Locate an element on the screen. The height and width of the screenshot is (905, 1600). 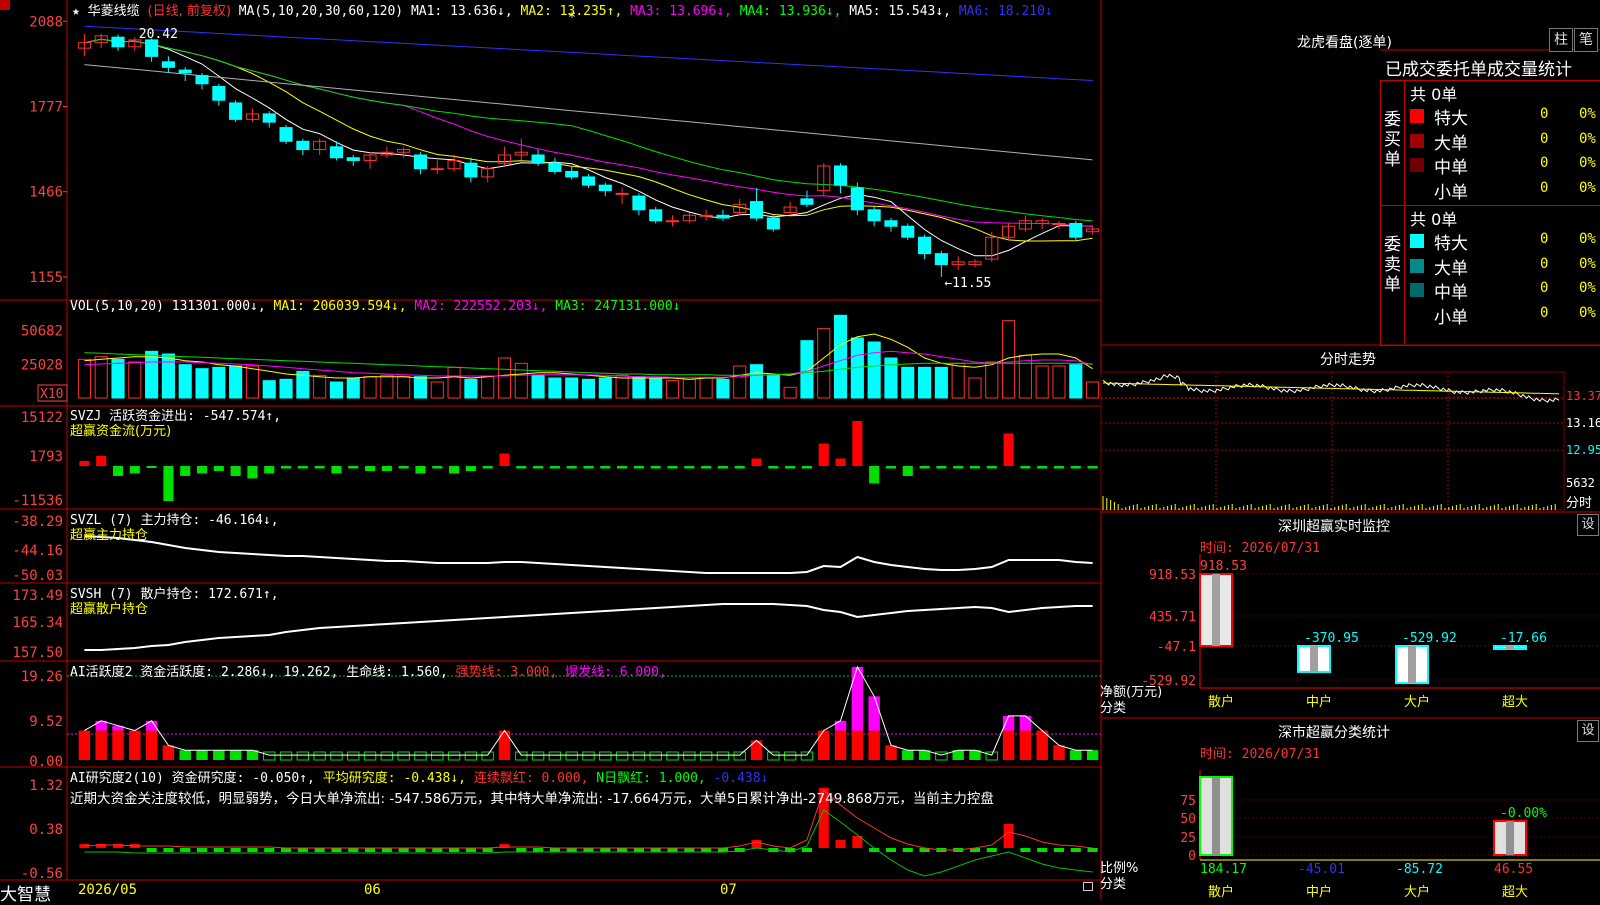
ma5-value: MA5: 15.543↓, is located at coordinates (900, 11).